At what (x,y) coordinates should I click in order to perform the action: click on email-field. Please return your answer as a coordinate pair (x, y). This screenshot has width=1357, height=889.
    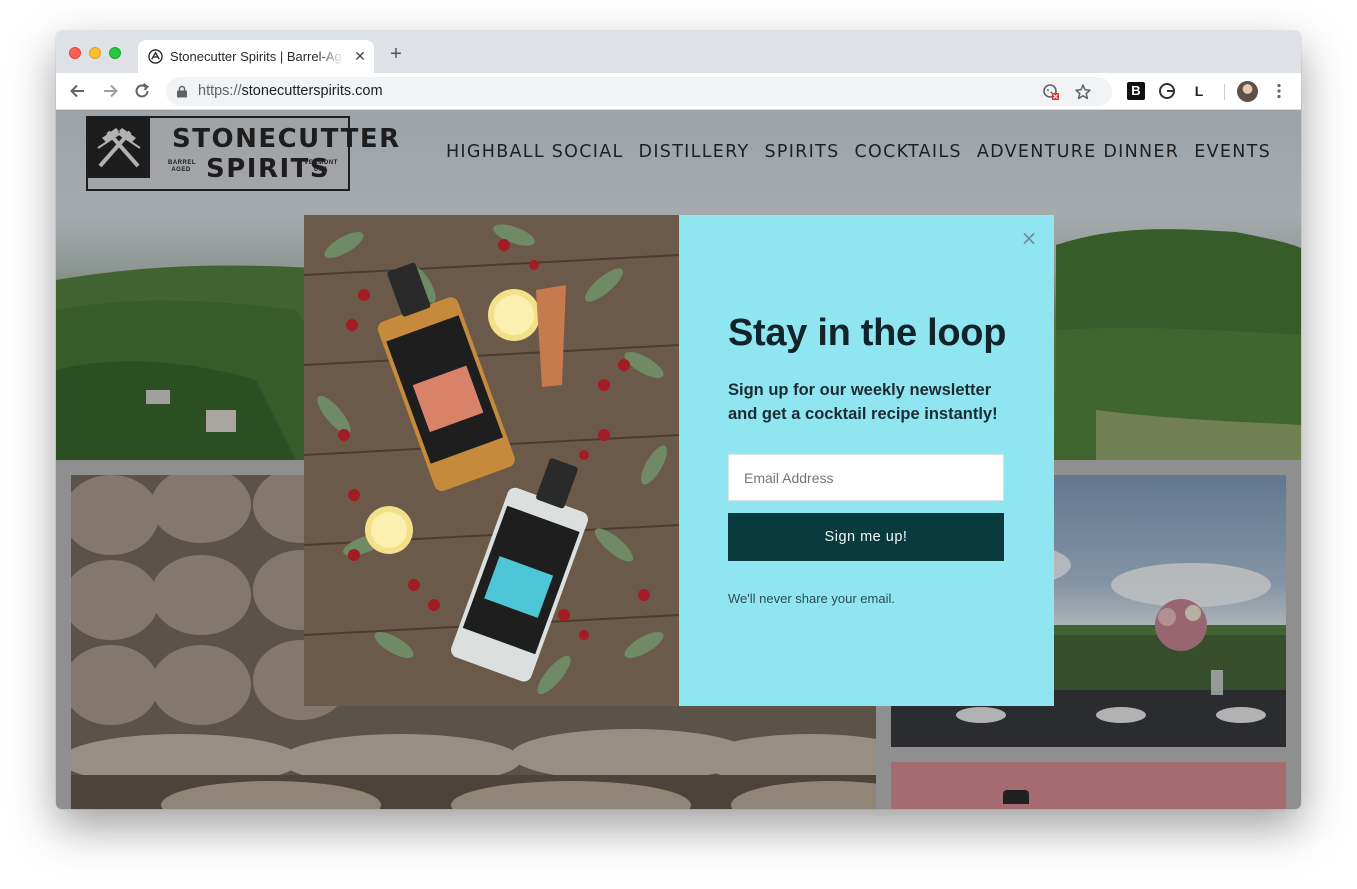
    Looking at the image, I should click on (866, 477).